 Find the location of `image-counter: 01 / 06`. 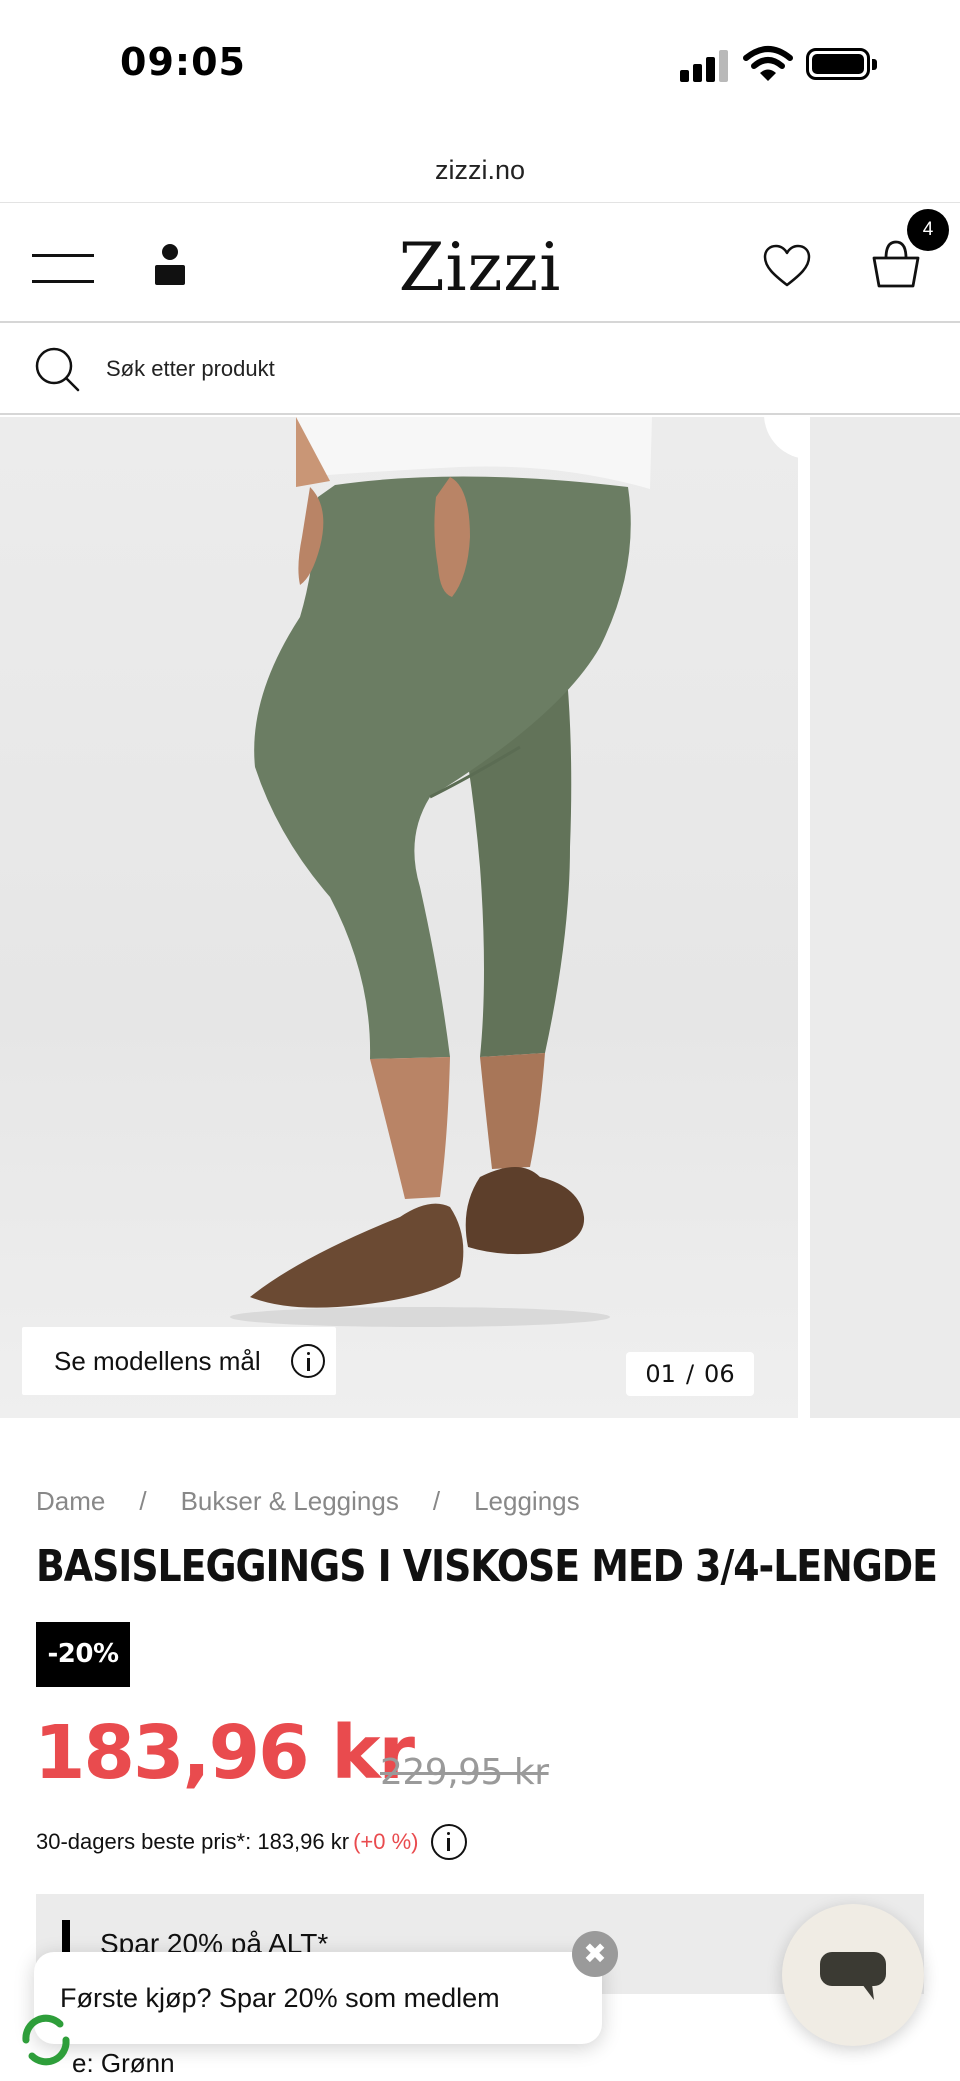

image-counter: 01 / 06 is located at coordinates (690, 1374).